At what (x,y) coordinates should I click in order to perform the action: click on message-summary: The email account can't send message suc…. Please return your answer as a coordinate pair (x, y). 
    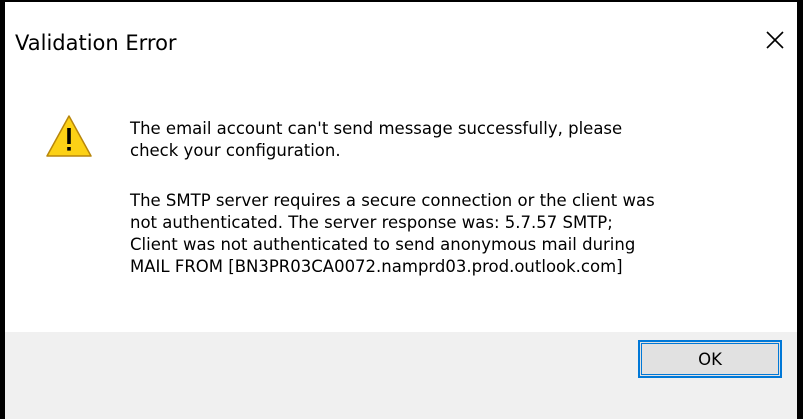
    Looking at the image, I should click on (455, 140).